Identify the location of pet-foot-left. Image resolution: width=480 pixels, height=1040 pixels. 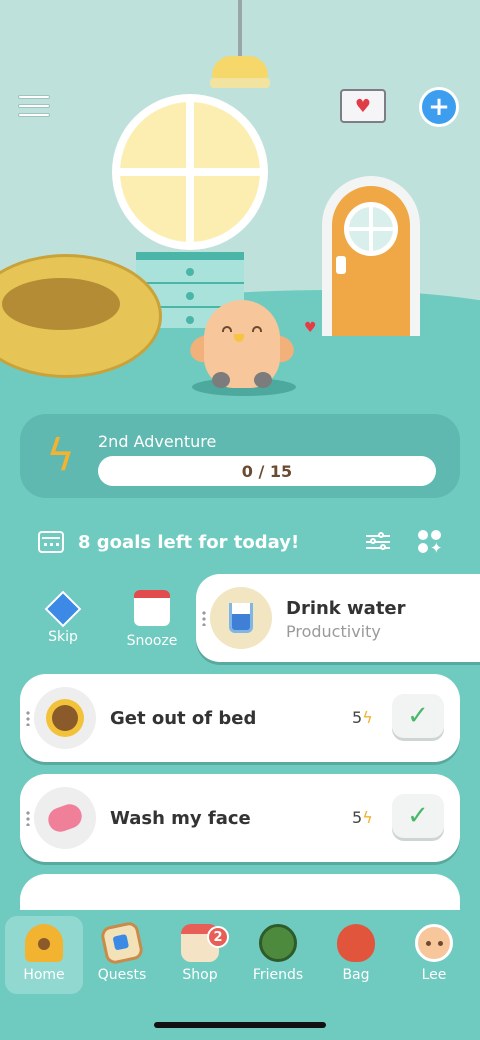
(221, 380).